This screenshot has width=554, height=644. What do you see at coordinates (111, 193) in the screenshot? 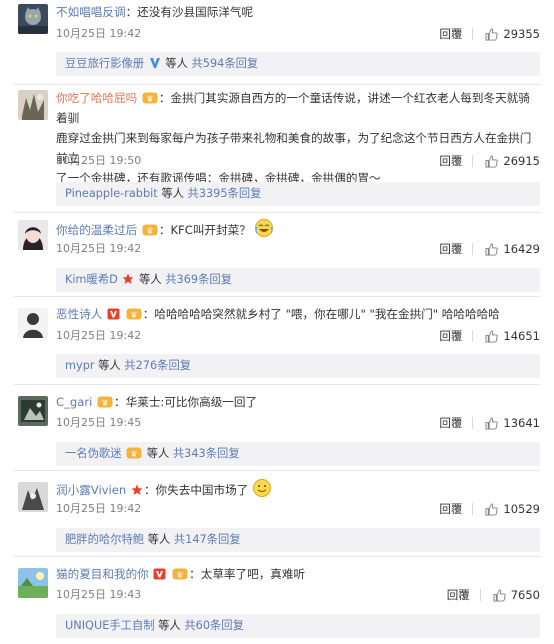
I see `reply-username: Pineapple-rabbit` at bounding box center [111, 193].